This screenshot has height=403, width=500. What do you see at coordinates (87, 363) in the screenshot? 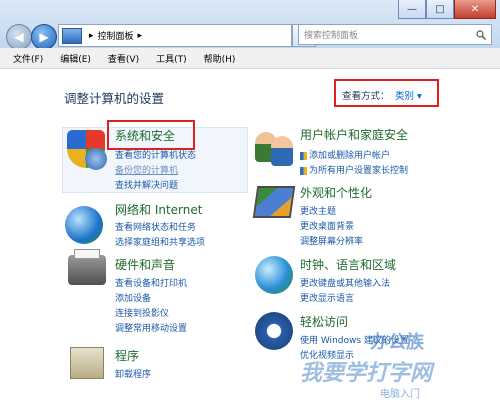
I see `programs-icon` at bounding box center [87, 363].